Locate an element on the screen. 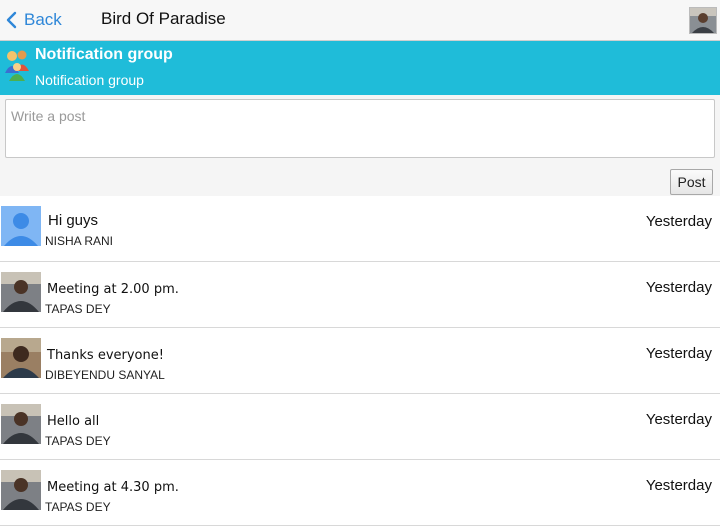  chevron-left-icon is located at coordinates (11, 20).